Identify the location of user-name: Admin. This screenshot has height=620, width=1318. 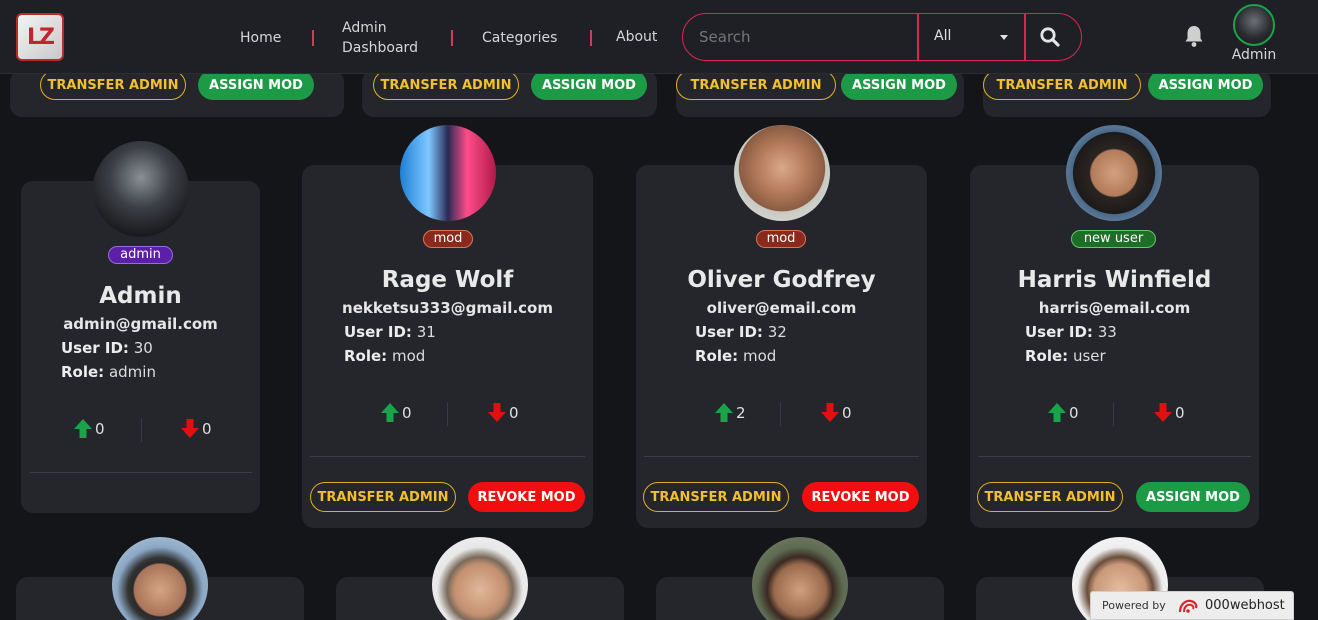
(140, 296).